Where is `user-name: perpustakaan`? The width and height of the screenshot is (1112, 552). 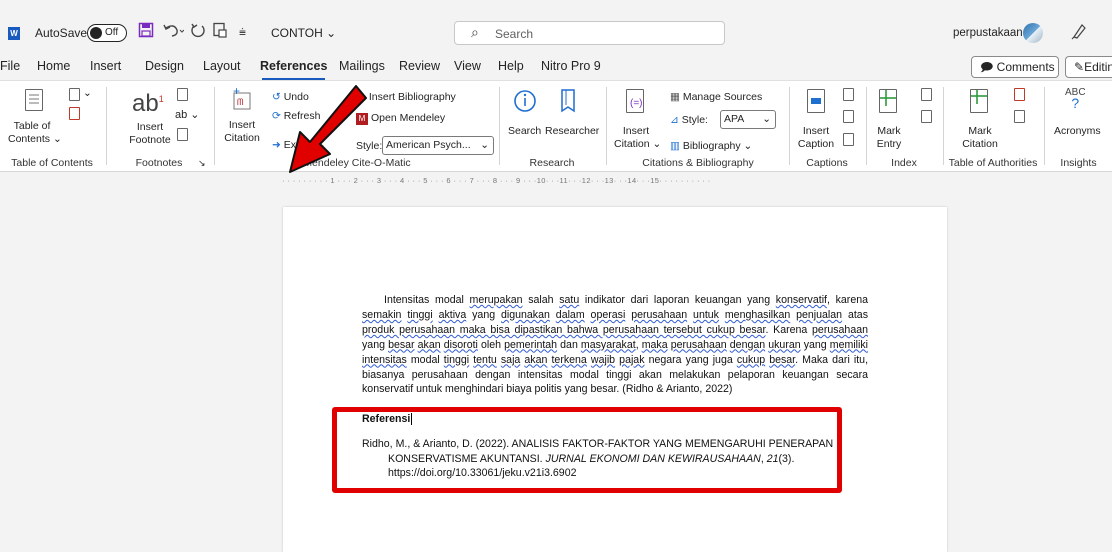
user-name: perpustakaan is located at coordinates (988, 33).